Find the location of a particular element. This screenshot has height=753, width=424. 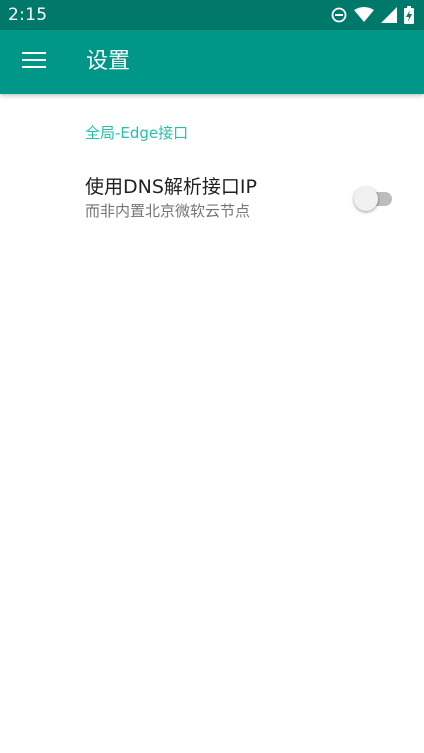

menu-button is located at coordinates (34, 62).